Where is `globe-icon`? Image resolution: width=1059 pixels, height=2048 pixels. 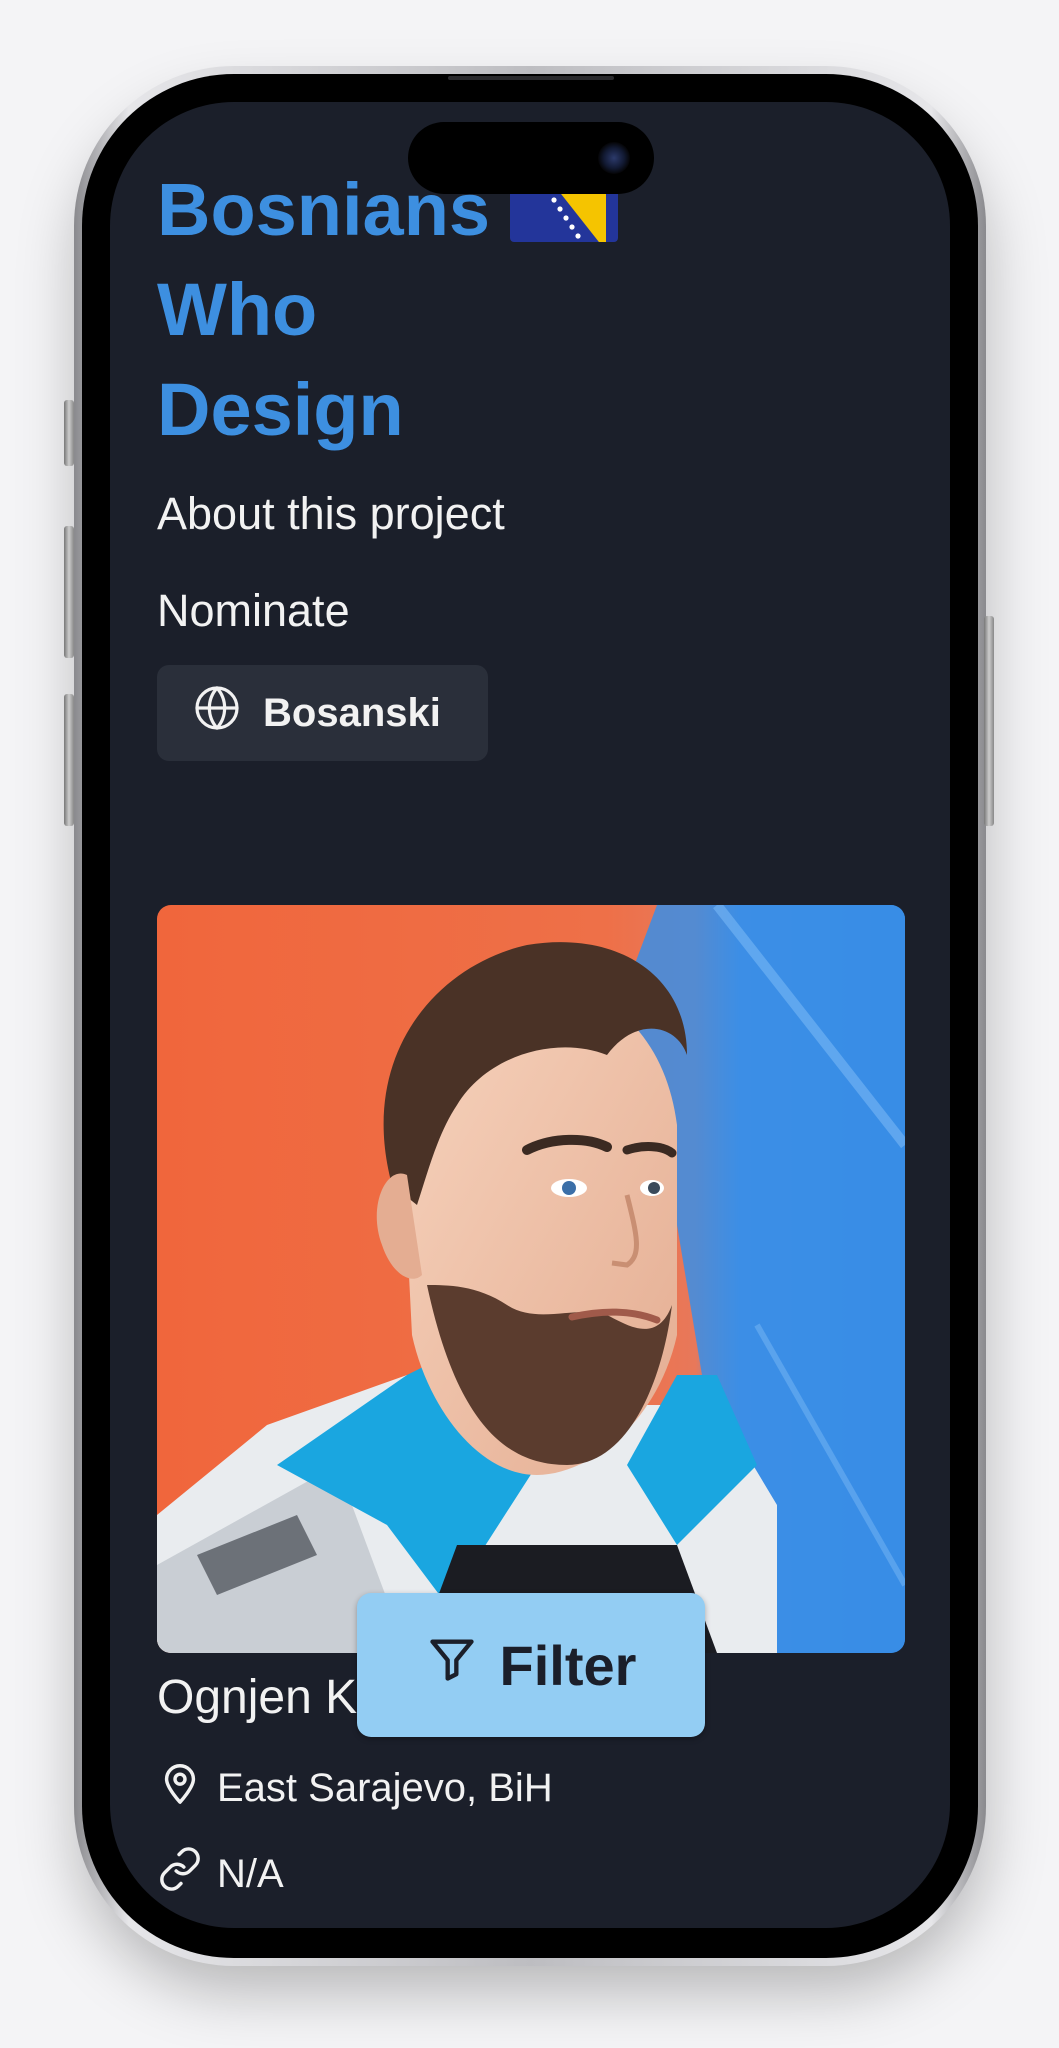 globe-icon is located at coordinates (217, 713).